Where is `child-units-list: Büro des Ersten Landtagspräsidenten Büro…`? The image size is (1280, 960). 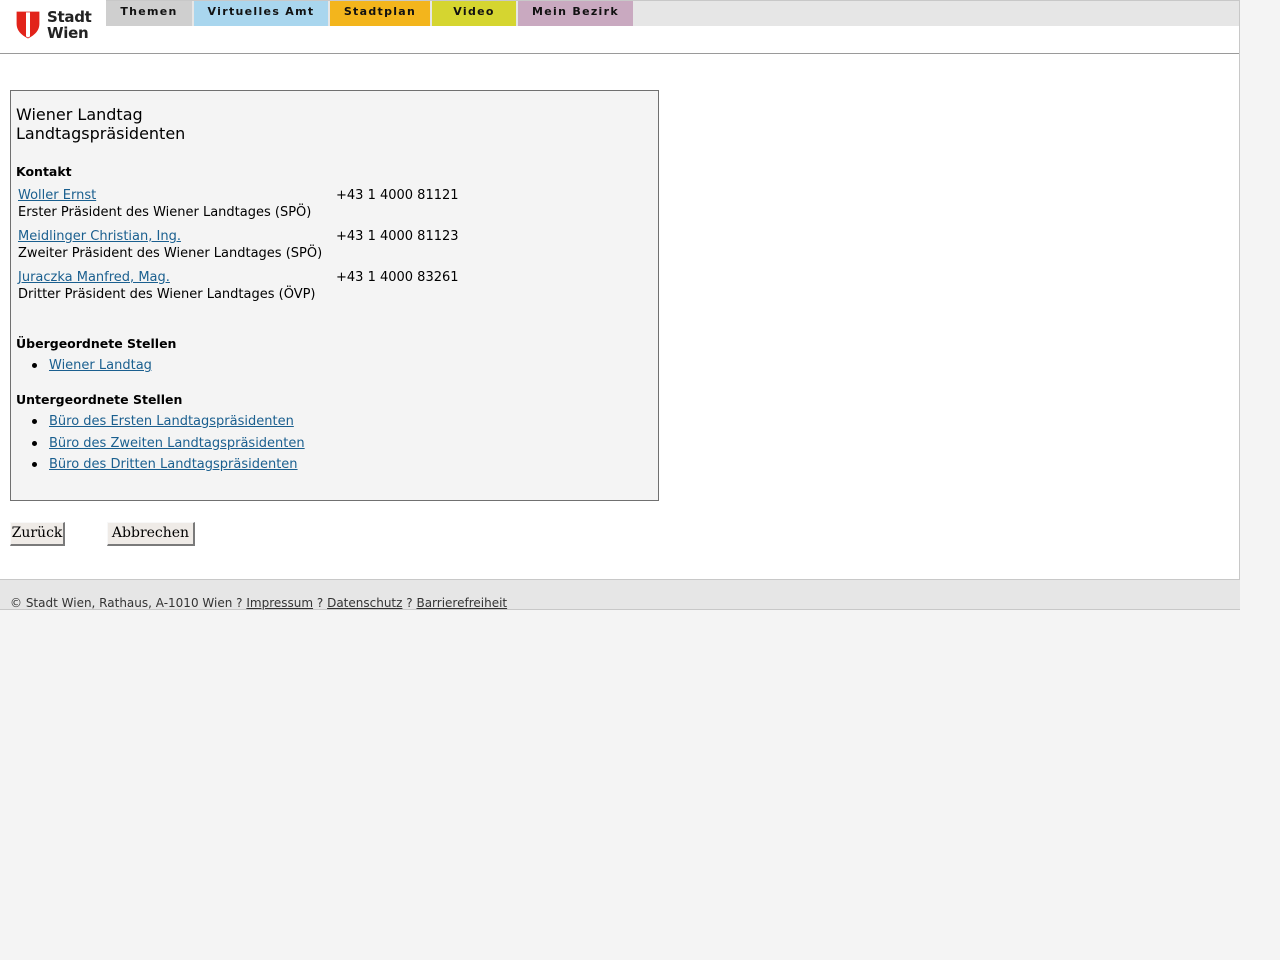
child-units-list: Büro des Ersten Landtagspräsidenten Büro… is located at coordinates (160, 446).